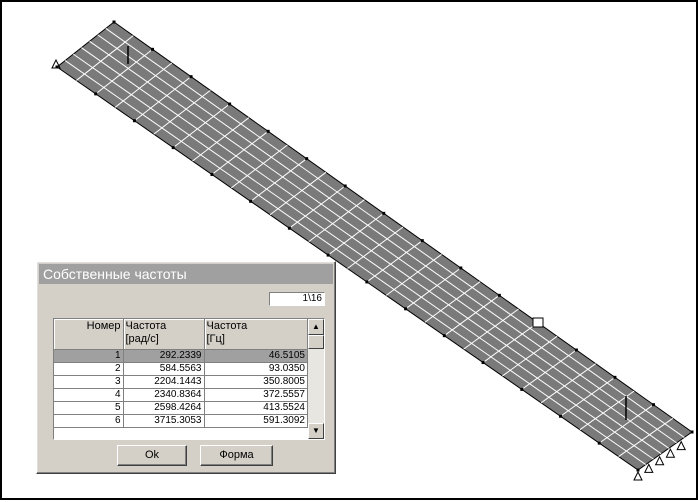  I want to click on table-row: 4 2340.8364 372.5557, so click(181, 395).